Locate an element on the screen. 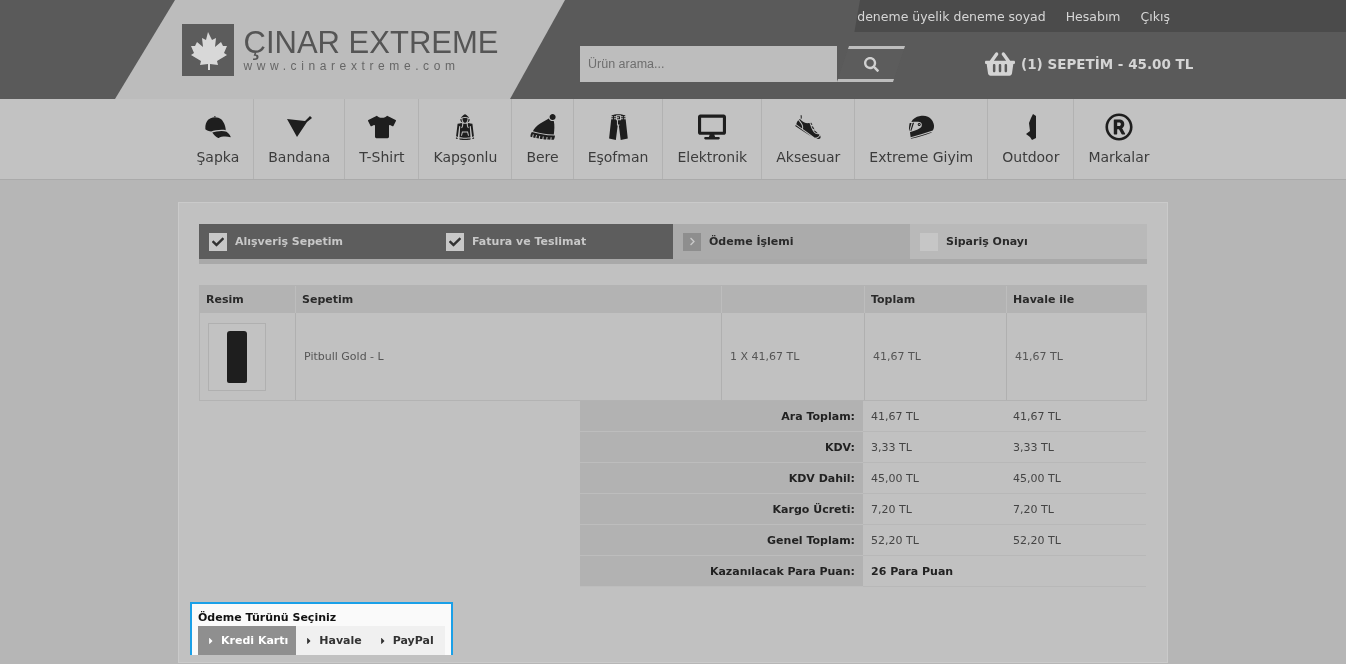 The image size is (1346, 664). summary-label: KDV Dahil: is located at coordinates (721, 478).